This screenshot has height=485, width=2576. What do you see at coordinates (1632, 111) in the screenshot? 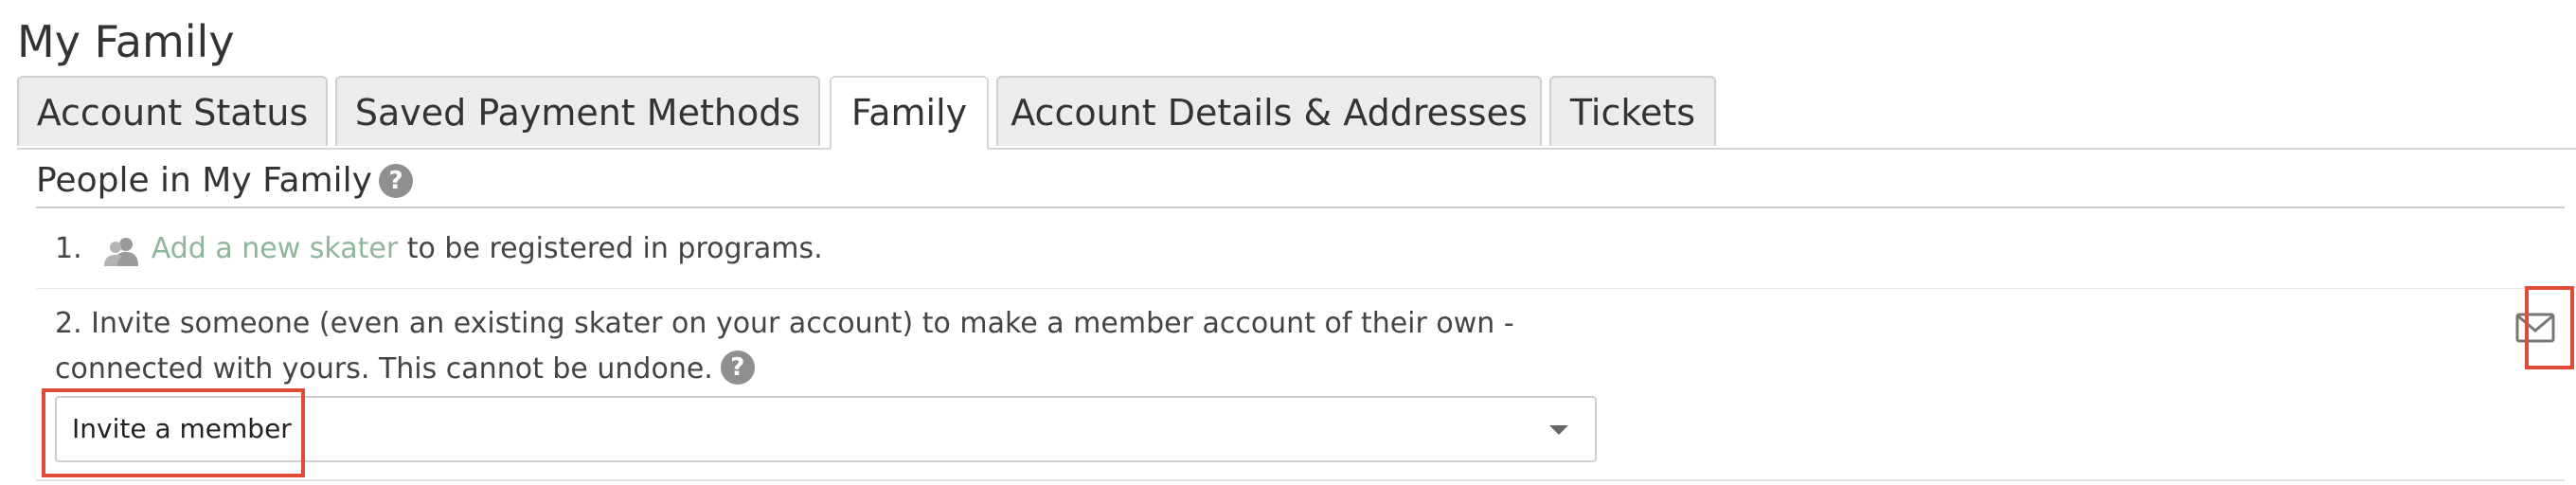
I see `tab-tickets: Tickets` at bounding box center [1632, 111].